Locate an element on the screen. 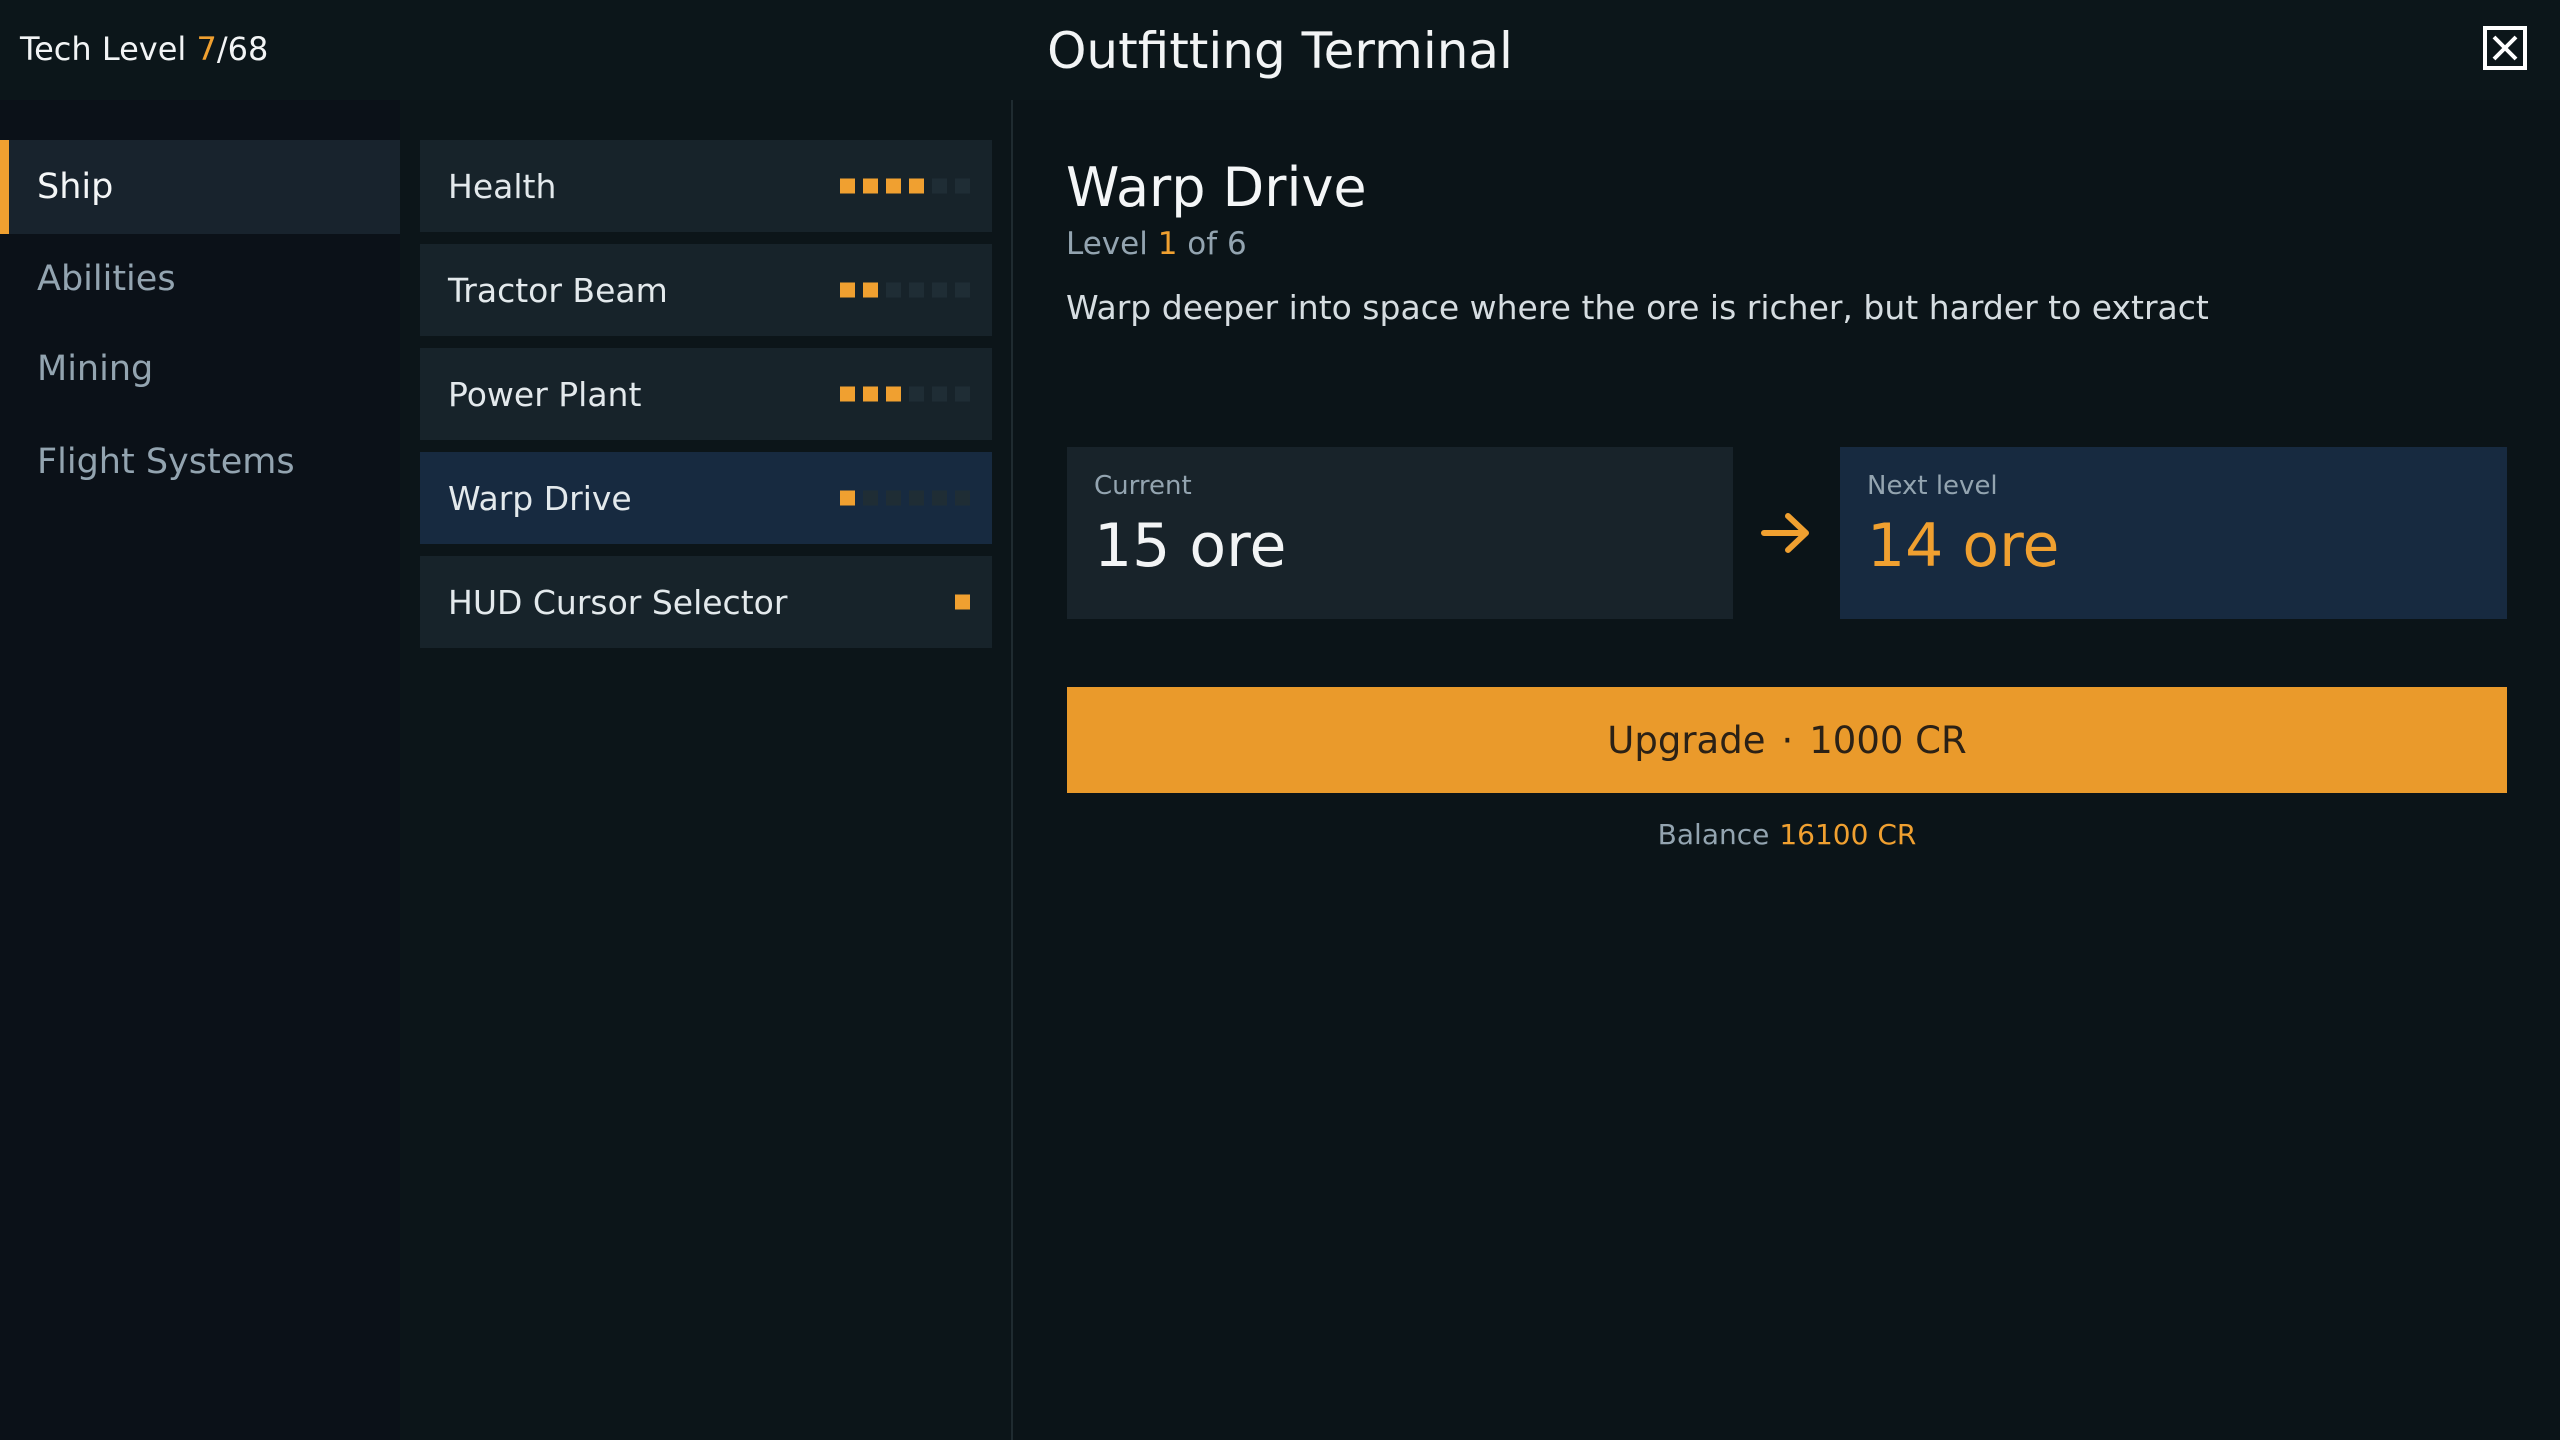 This screenshot has height=1440, width=2560. upgrade-item-warp-drive: Warp Drive is located at coordinates (706, 498).